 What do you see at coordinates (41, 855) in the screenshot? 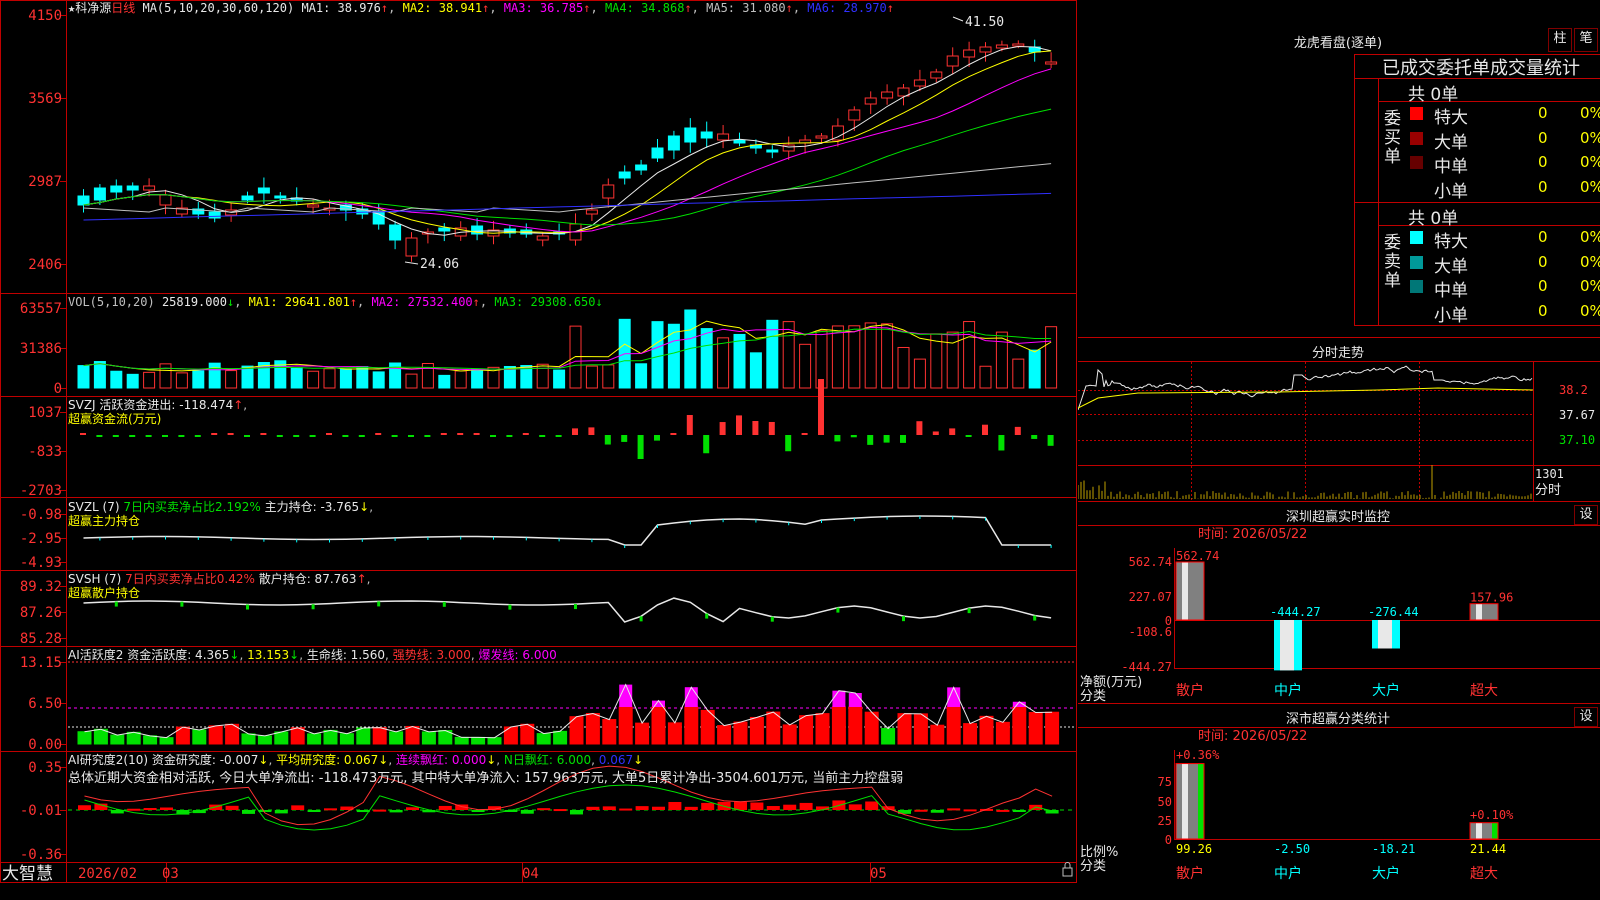
I see `ai2-axis-label: -0.36` at bounding box center [41, 855].